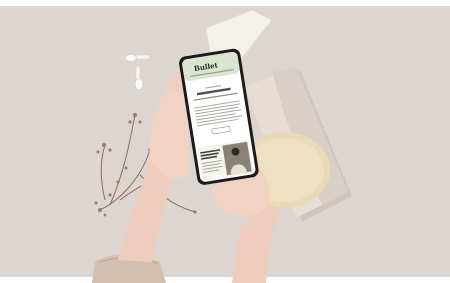 Image resolution: width=450 pixels, height=283 pixels. What do you see at coordinates (225, 280) in the screenshot?
I see `bottom-border` at bounding box center [225, 280].